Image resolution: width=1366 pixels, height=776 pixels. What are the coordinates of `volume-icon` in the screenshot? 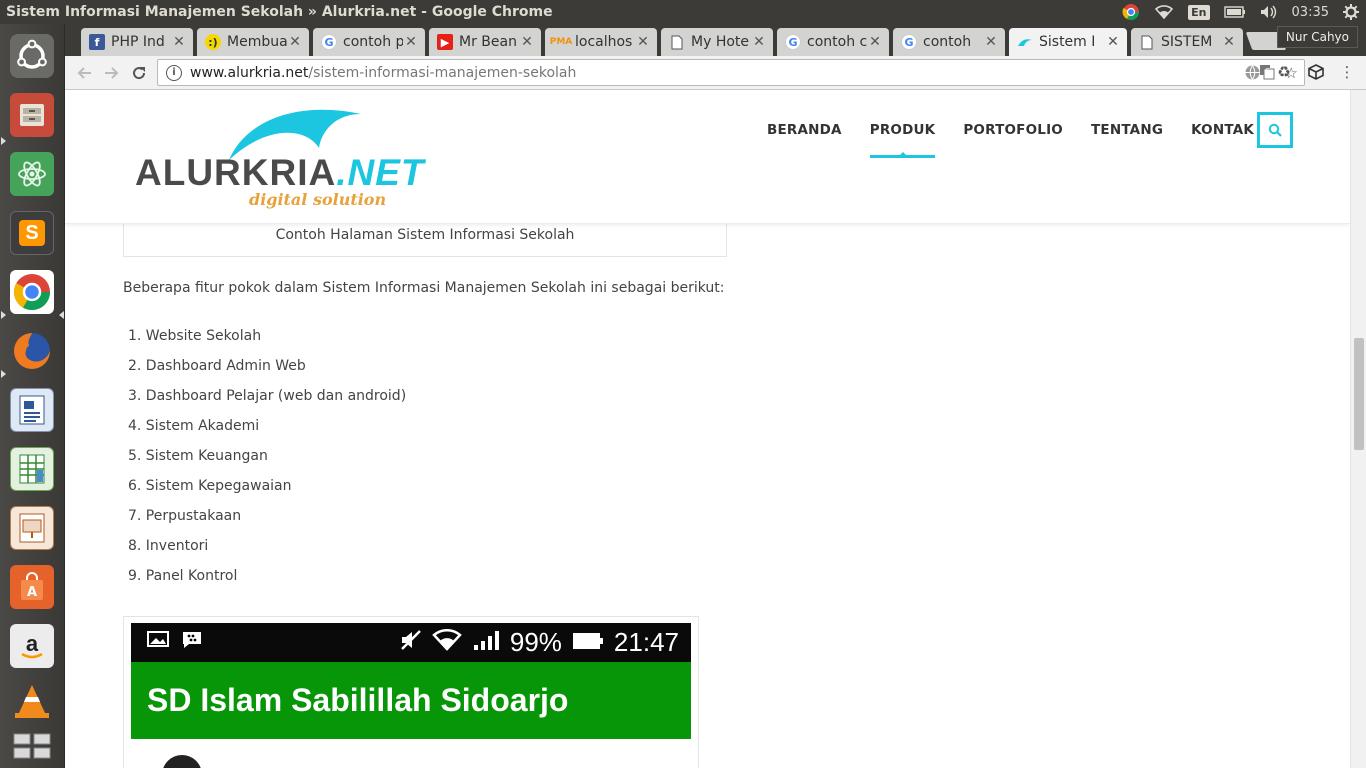 It's located at (1269, 12).